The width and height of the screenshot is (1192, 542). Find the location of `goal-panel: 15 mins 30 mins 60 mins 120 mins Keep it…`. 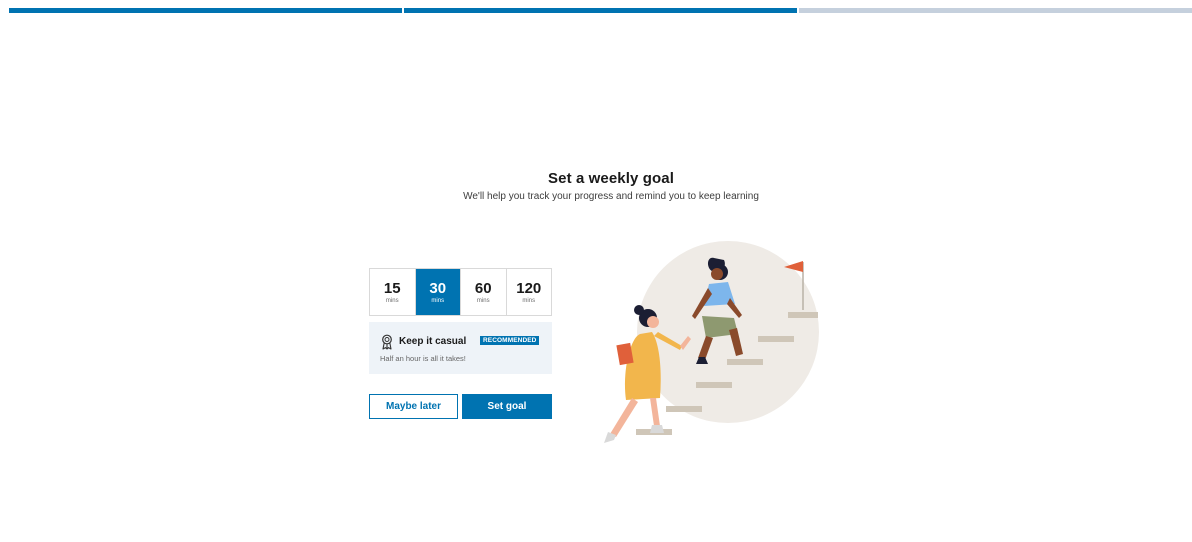

goal-panel: 15 mins 30 mins 60 mins 120 mins Keep it… is located at coordinates (460, 321).